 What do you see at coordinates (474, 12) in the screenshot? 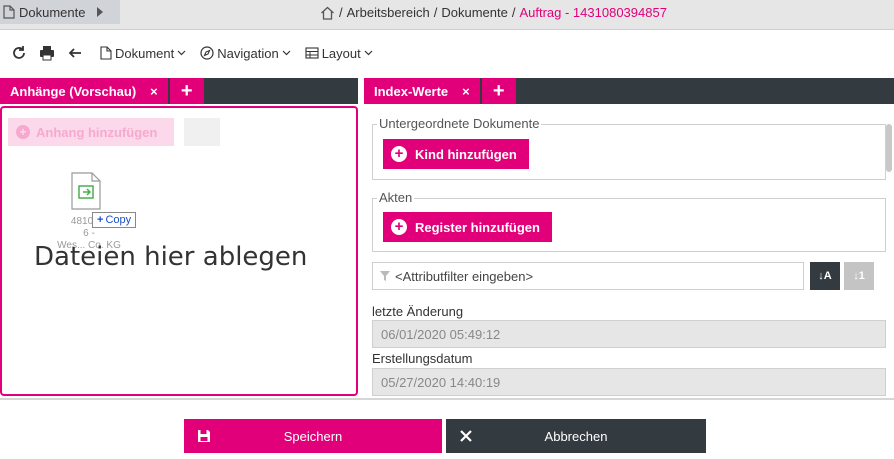
I see `breadcrumb-documents: Dokumente` at bounding box center [474, 12].